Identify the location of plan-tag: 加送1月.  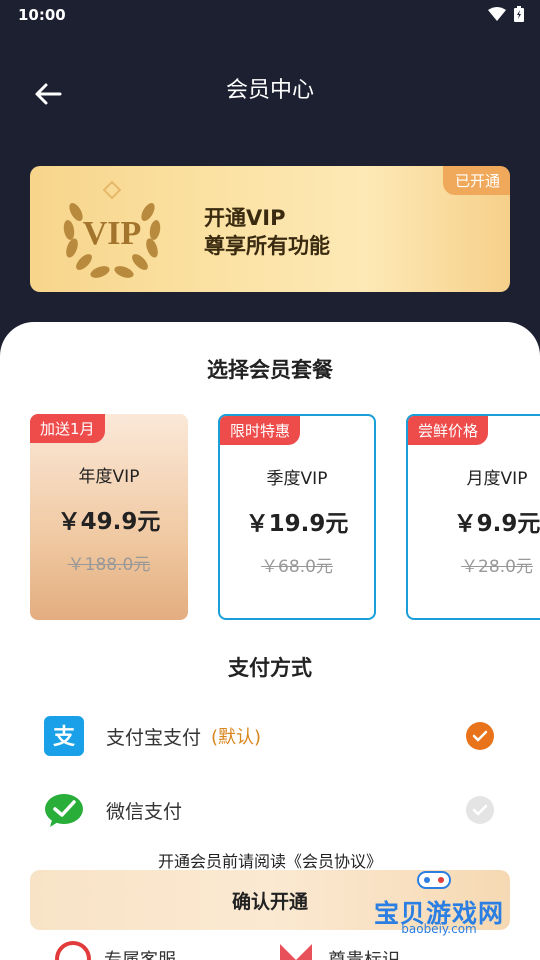
(67, 428).